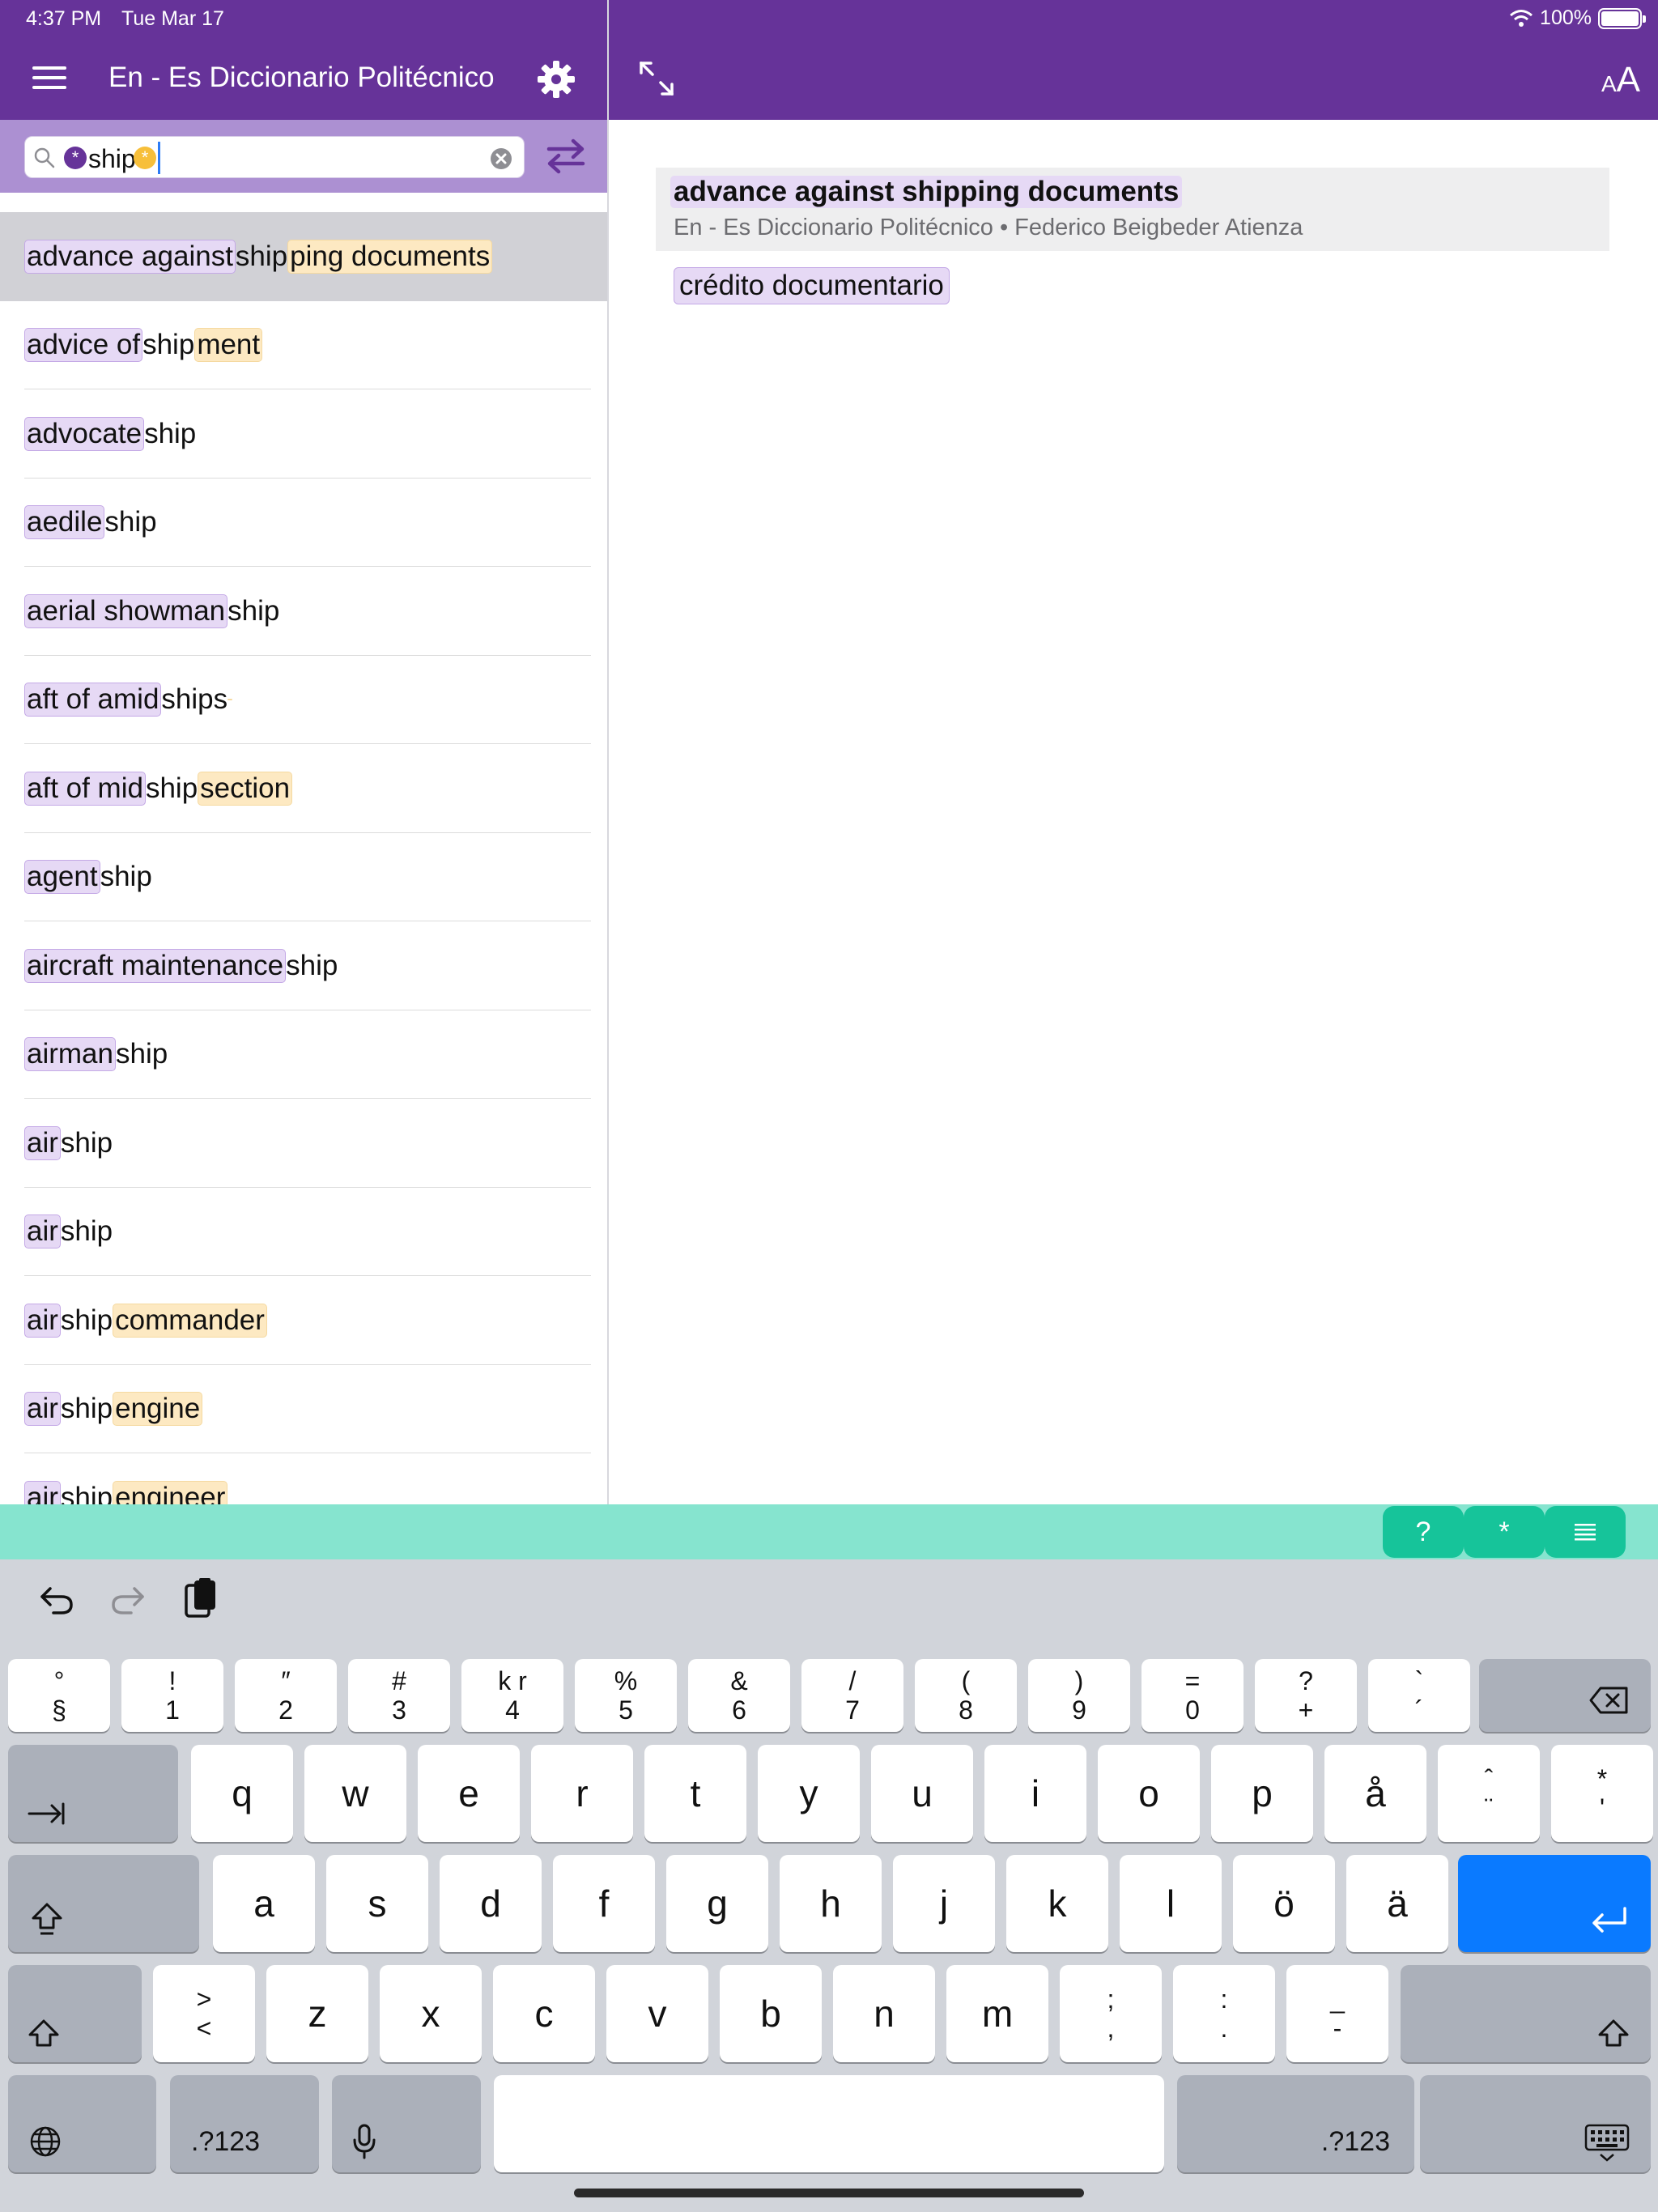 The width and height of the screenshot is (1658, 2212). What do you see at coordinates (469, 1794) in the screenshot?
I see `key-e: e` at bounding box center [469, 1794].